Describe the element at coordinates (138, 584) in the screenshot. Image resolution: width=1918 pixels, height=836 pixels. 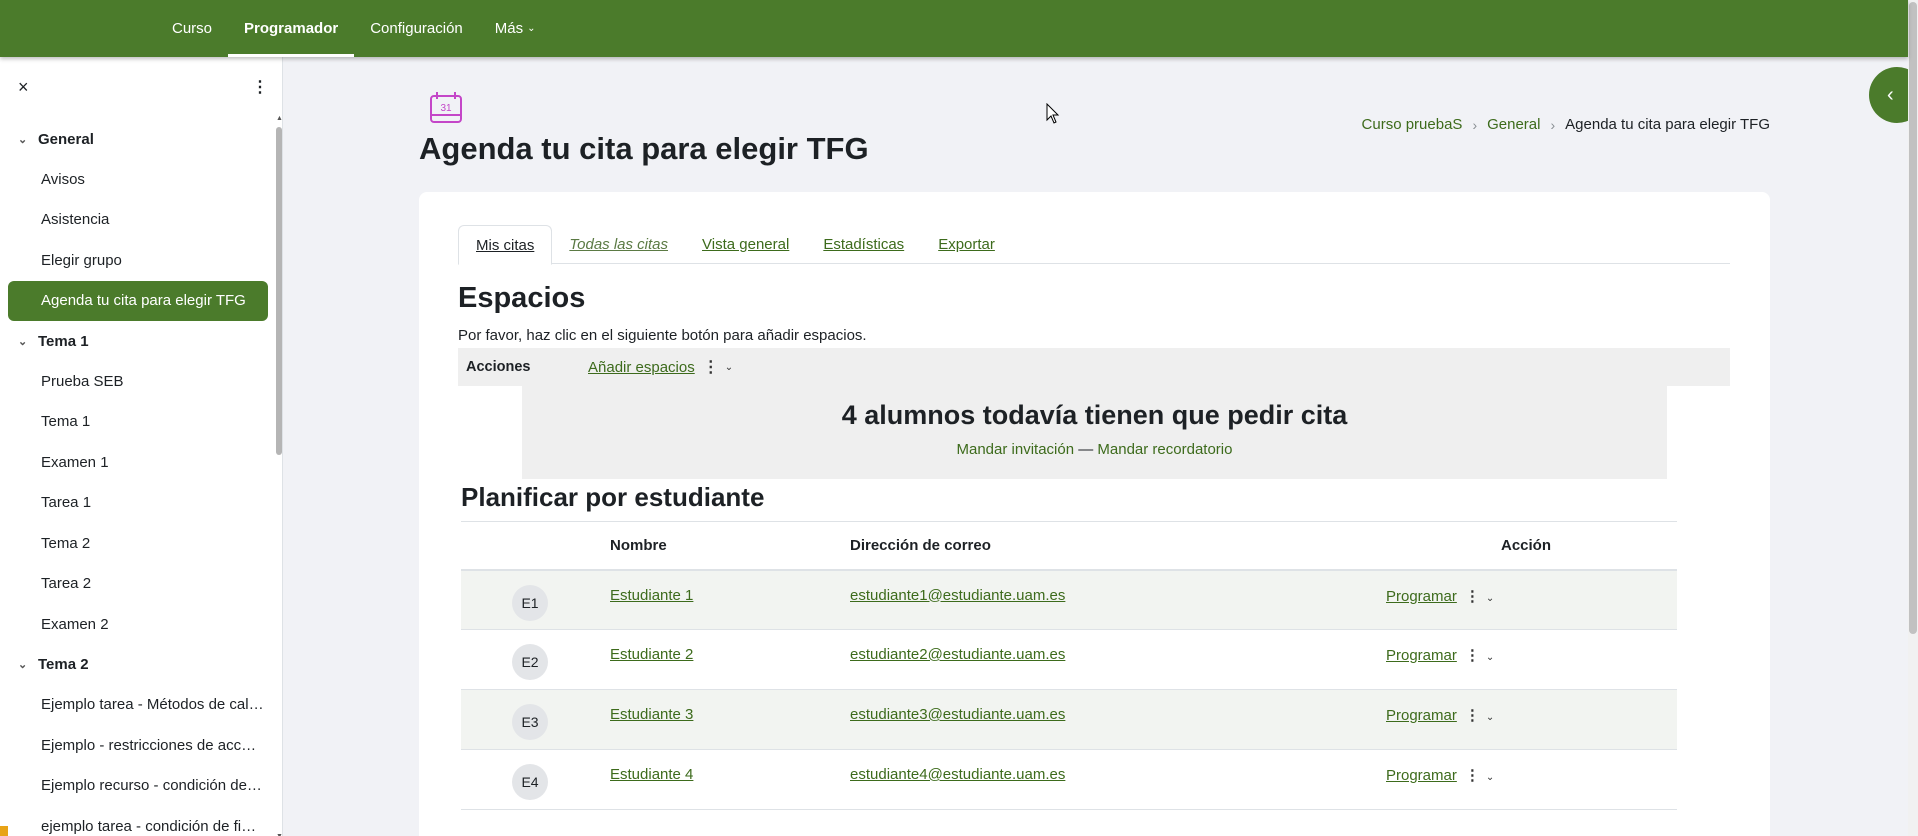
I see `sidebar-item-tarea-2: Tarea 2` at that location.